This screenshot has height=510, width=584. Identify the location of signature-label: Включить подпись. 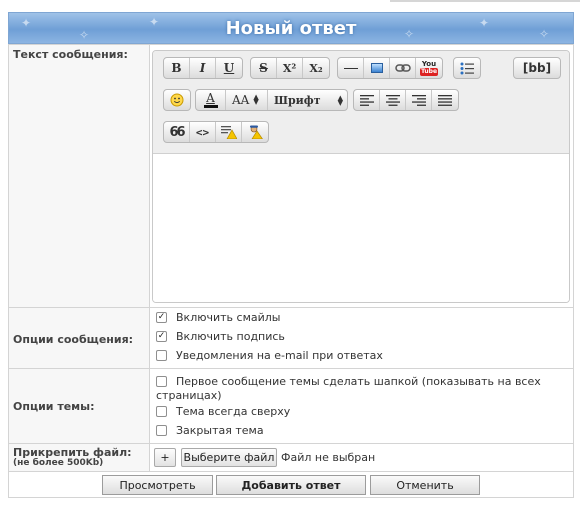
(230, 336).